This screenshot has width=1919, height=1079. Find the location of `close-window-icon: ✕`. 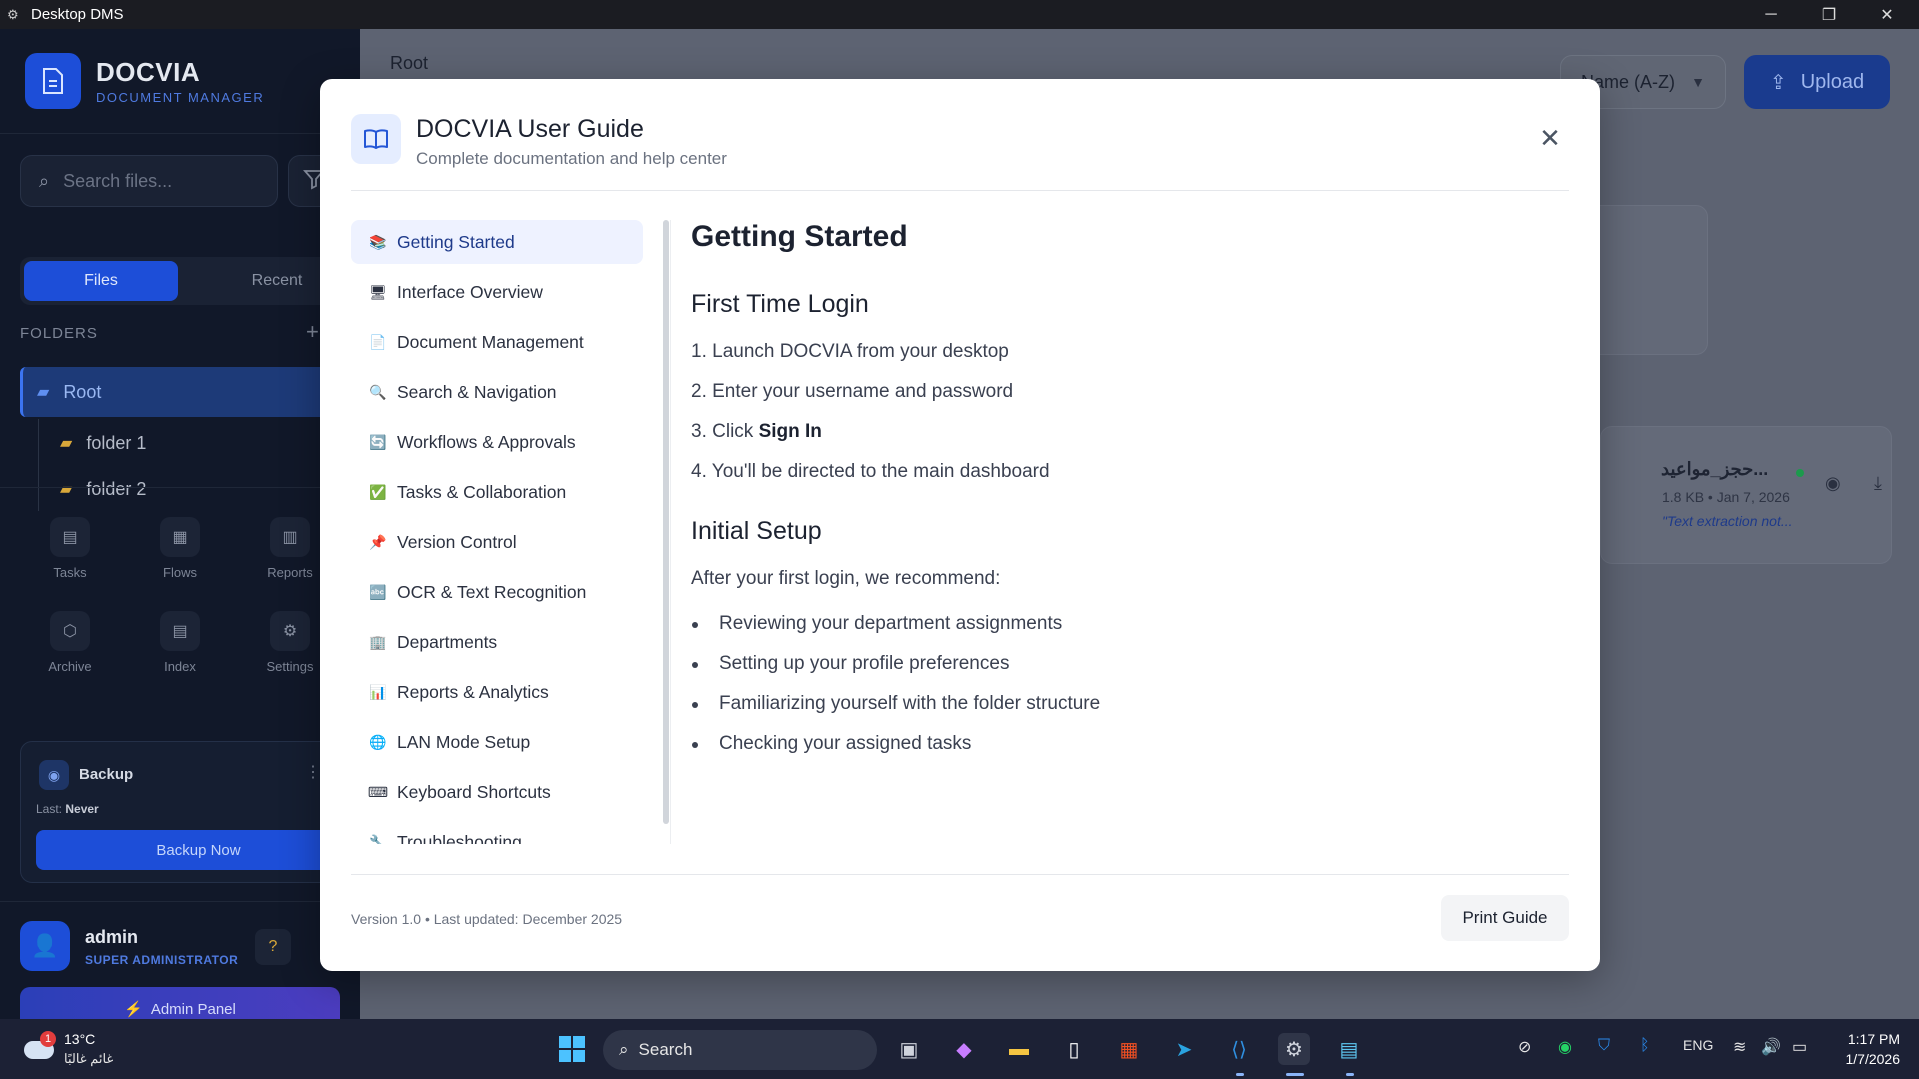

close-window-icon: ✕ is located at coordinates (1887, 14).